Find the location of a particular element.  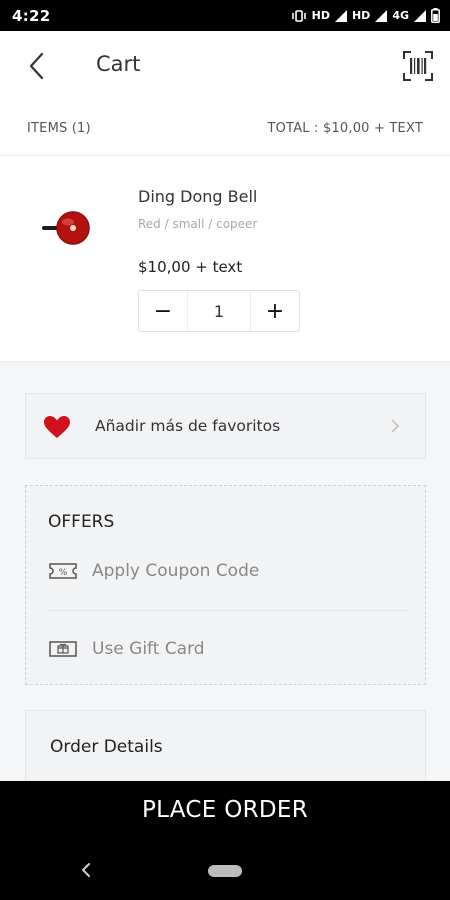

barcode-scan-icon is located at coordinates (418, 66).